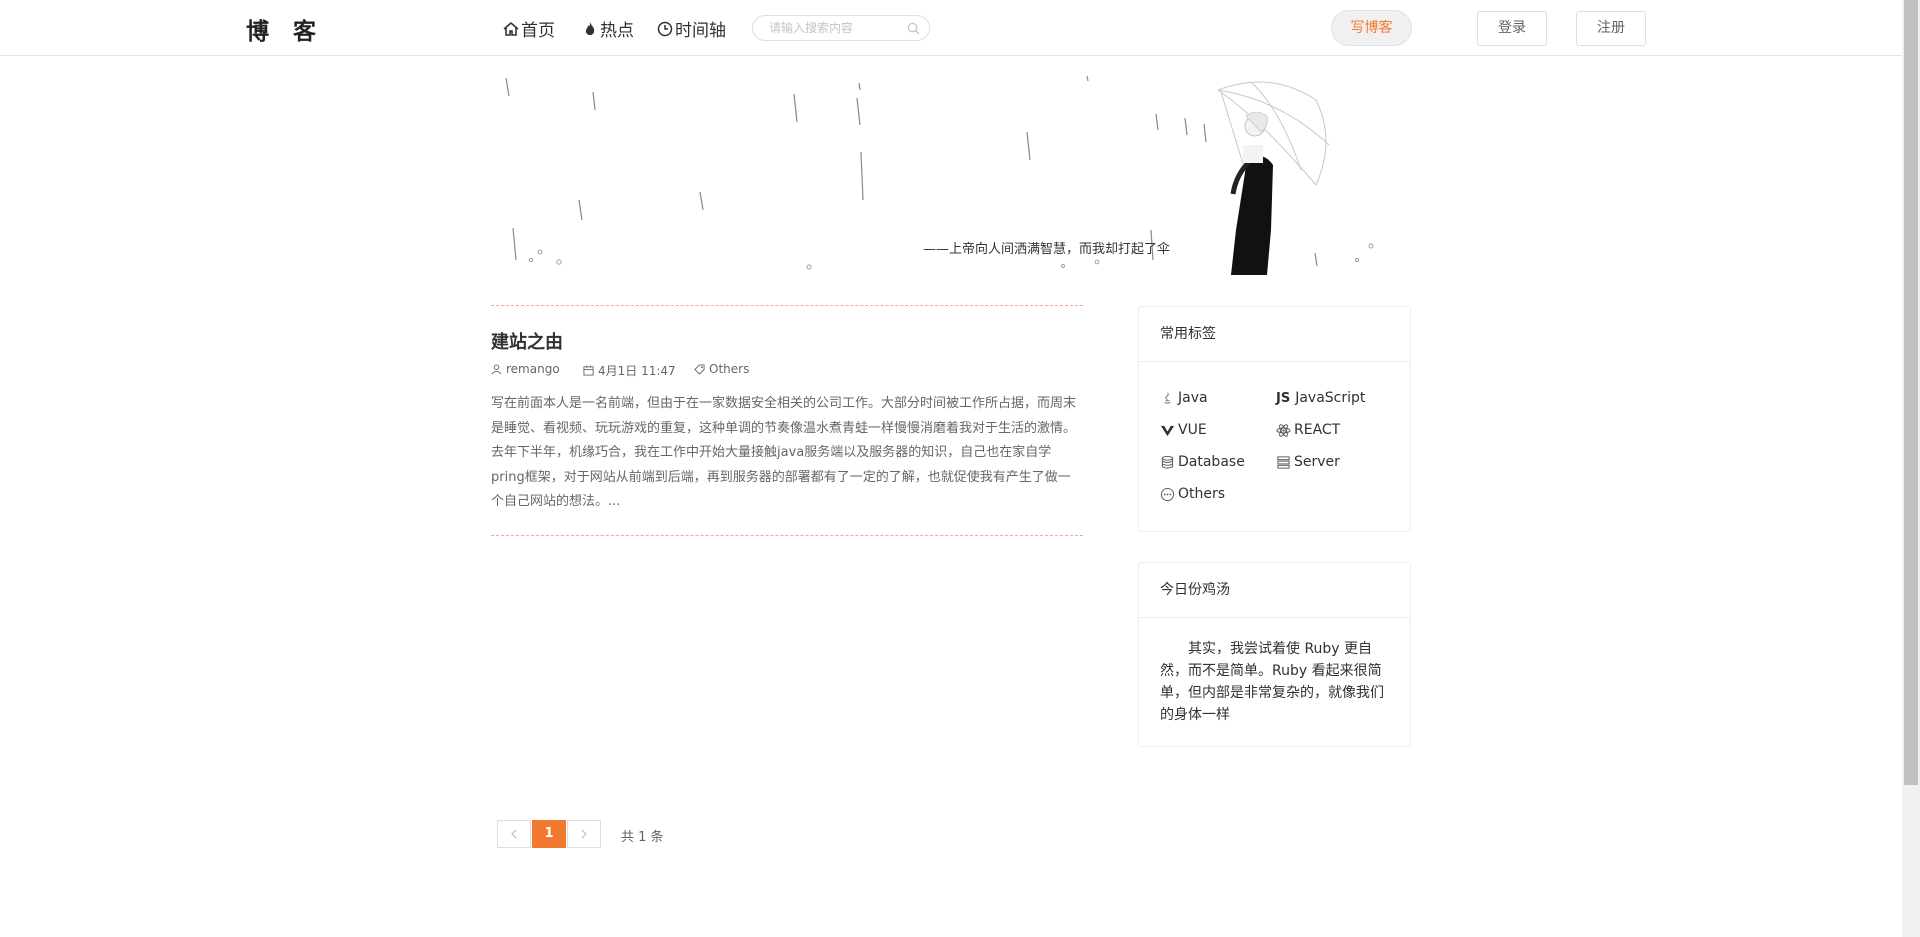 This screenshot has height=937, width=1920. I want to click on js-icon: JS, so click(1283, 398).